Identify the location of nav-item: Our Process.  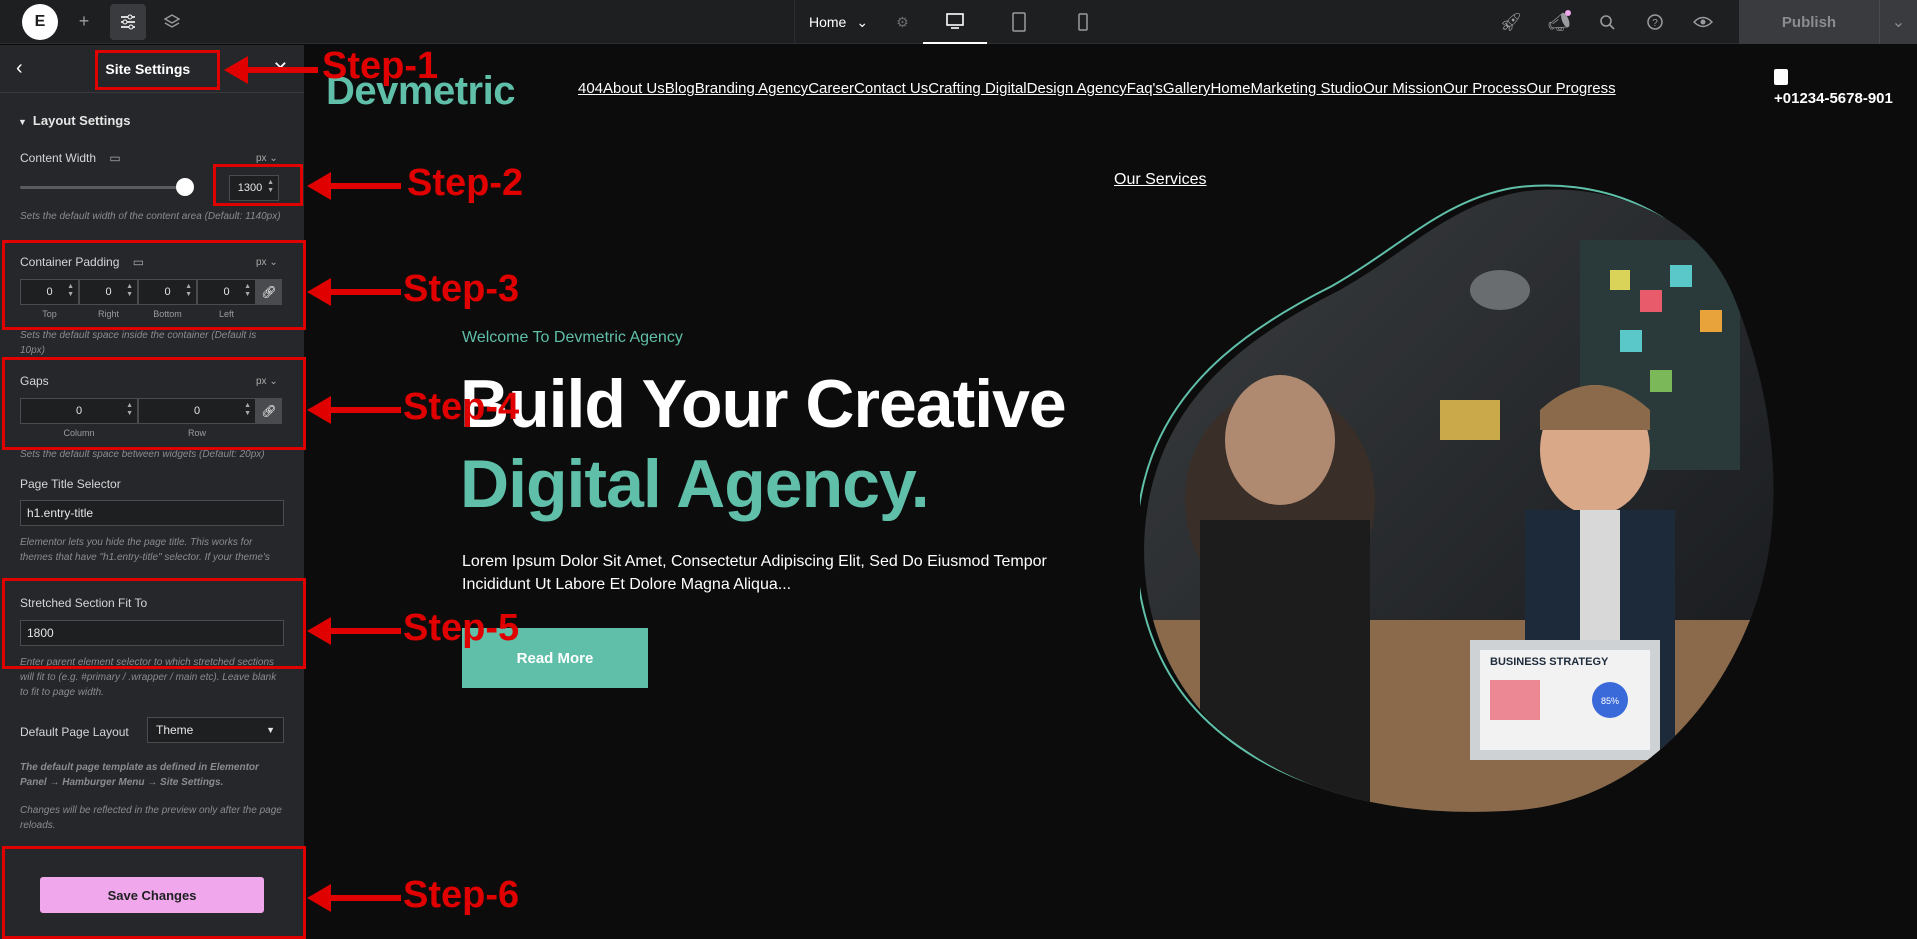
(1484, 88).